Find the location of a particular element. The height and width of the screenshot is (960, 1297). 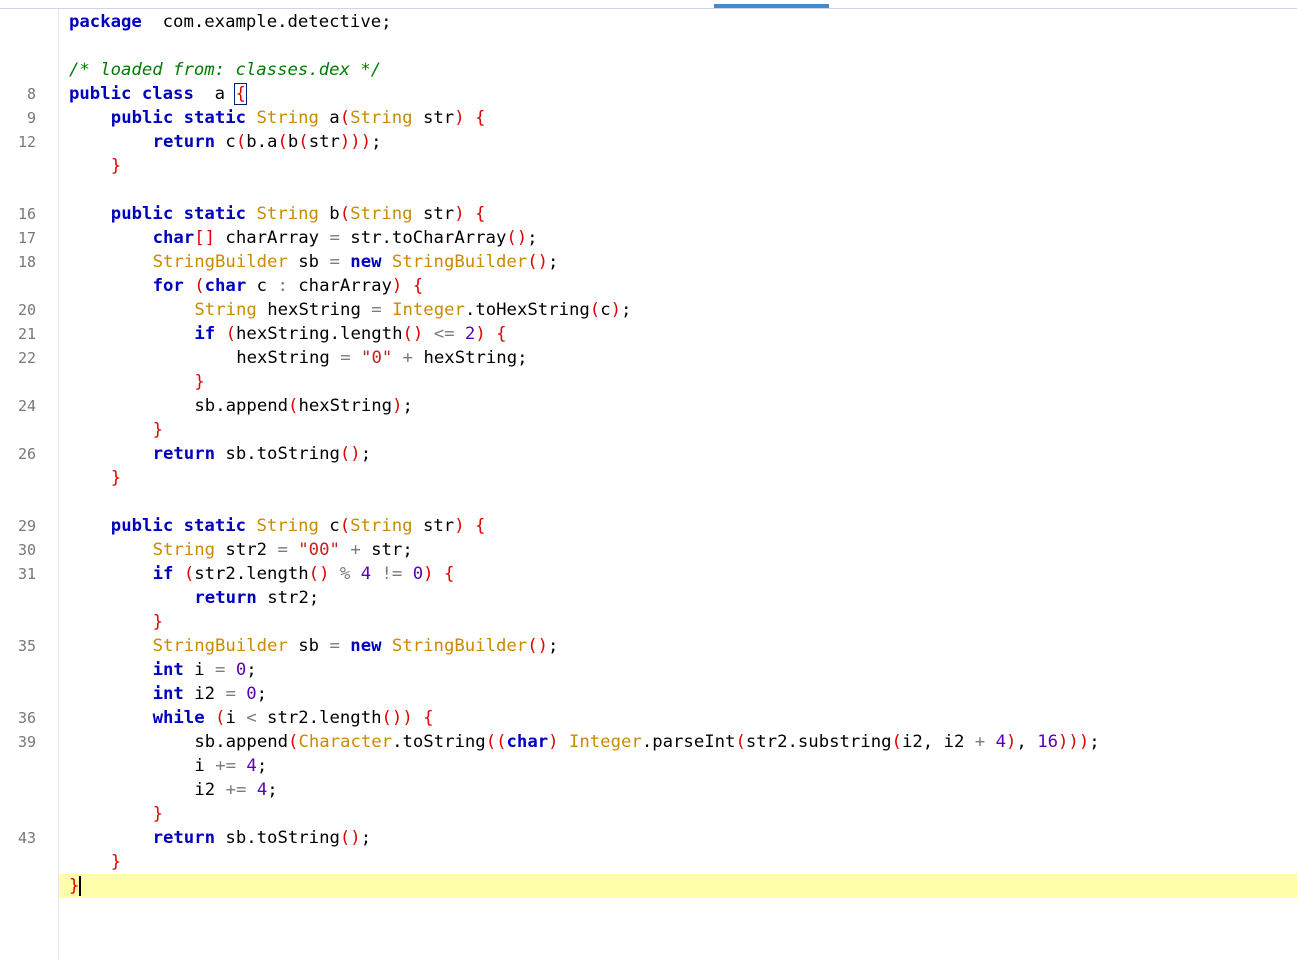

code-line-text: int i2 = 0; is located at coordinates (210, 694).